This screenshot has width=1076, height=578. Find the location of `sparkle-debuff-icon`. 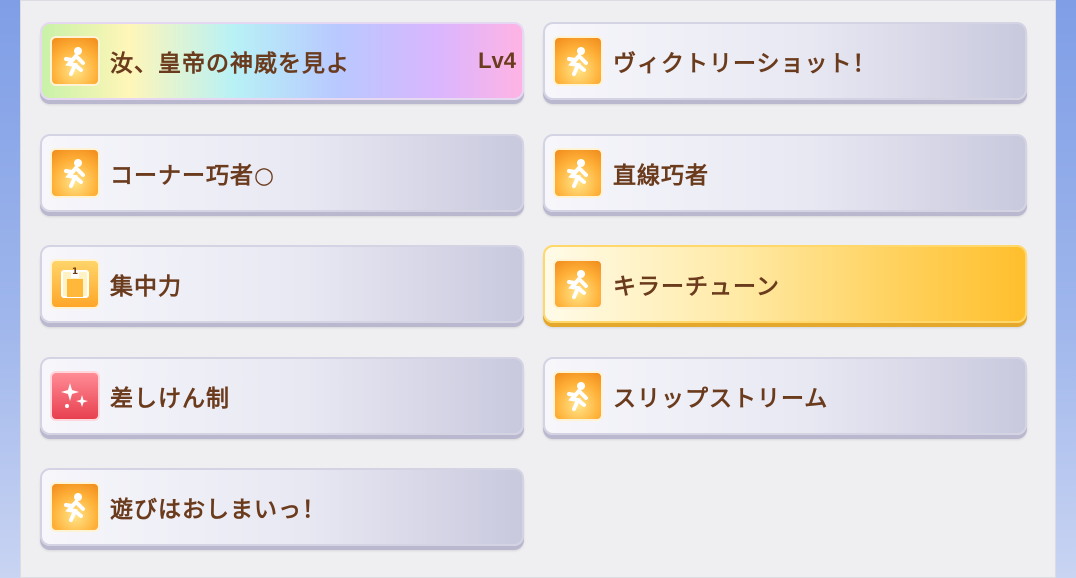

sparkle-debuff-icon is located at coordinates (75, 396).